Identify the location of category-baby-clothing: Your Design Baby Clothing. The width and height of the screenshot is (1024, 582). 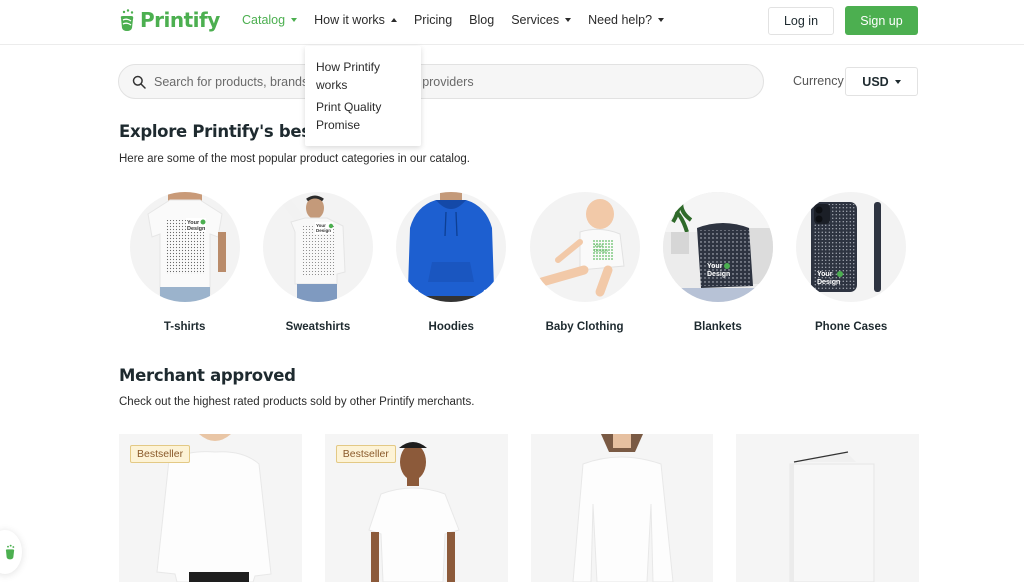
(584, 262).